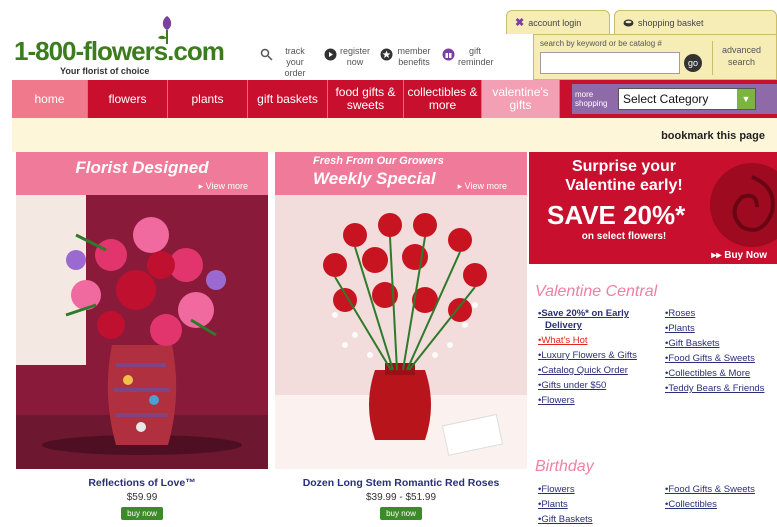 The image size is (777, 527). Describe the element at coordinates (521, 99) in the screenshot. I see `nav-tab-valentines-gifts: valentine's gifts` at that location.